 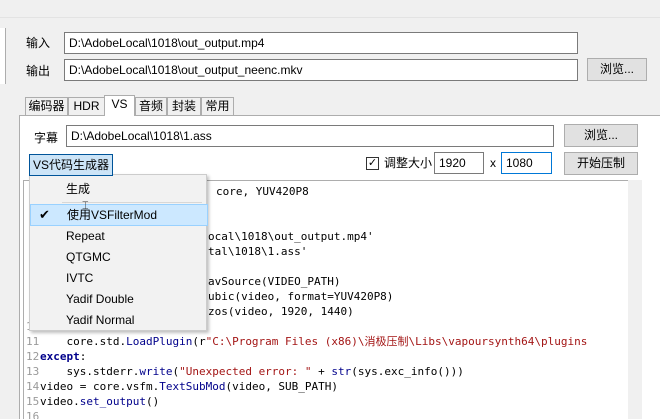 I want to click on line-number: 16, so click(x=33, y=414).